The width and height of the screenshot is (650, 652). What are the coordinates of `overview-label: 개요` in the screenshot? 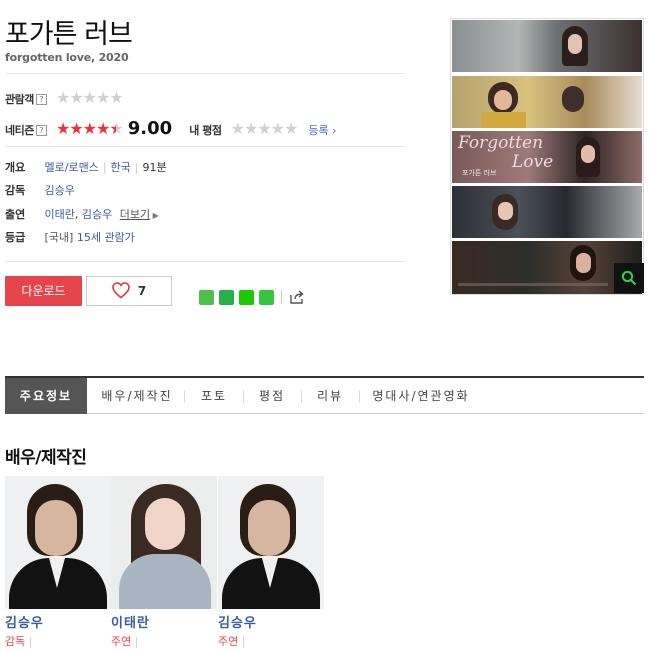 It's located at (15, 167).